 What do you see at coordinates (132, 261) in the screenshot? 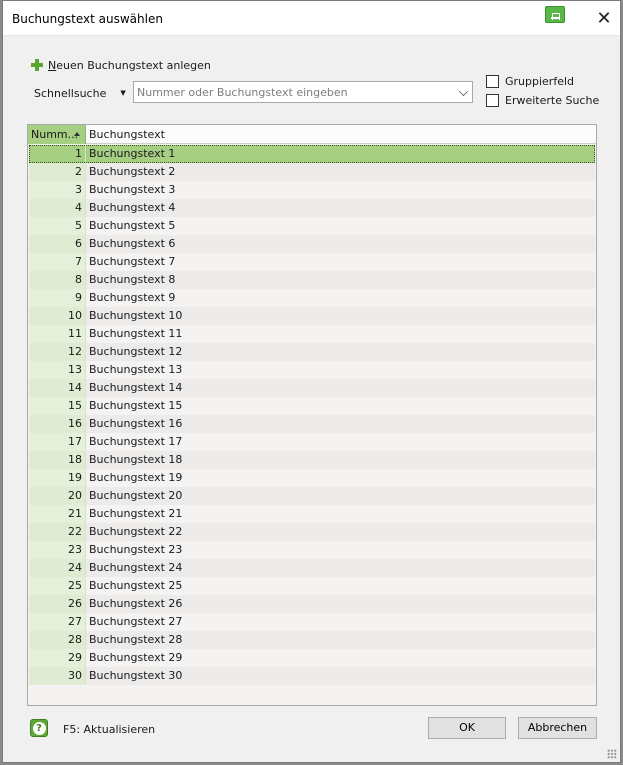
I see `cell-posting-text: Buchungstext 7` at bounding box center [132, 261].